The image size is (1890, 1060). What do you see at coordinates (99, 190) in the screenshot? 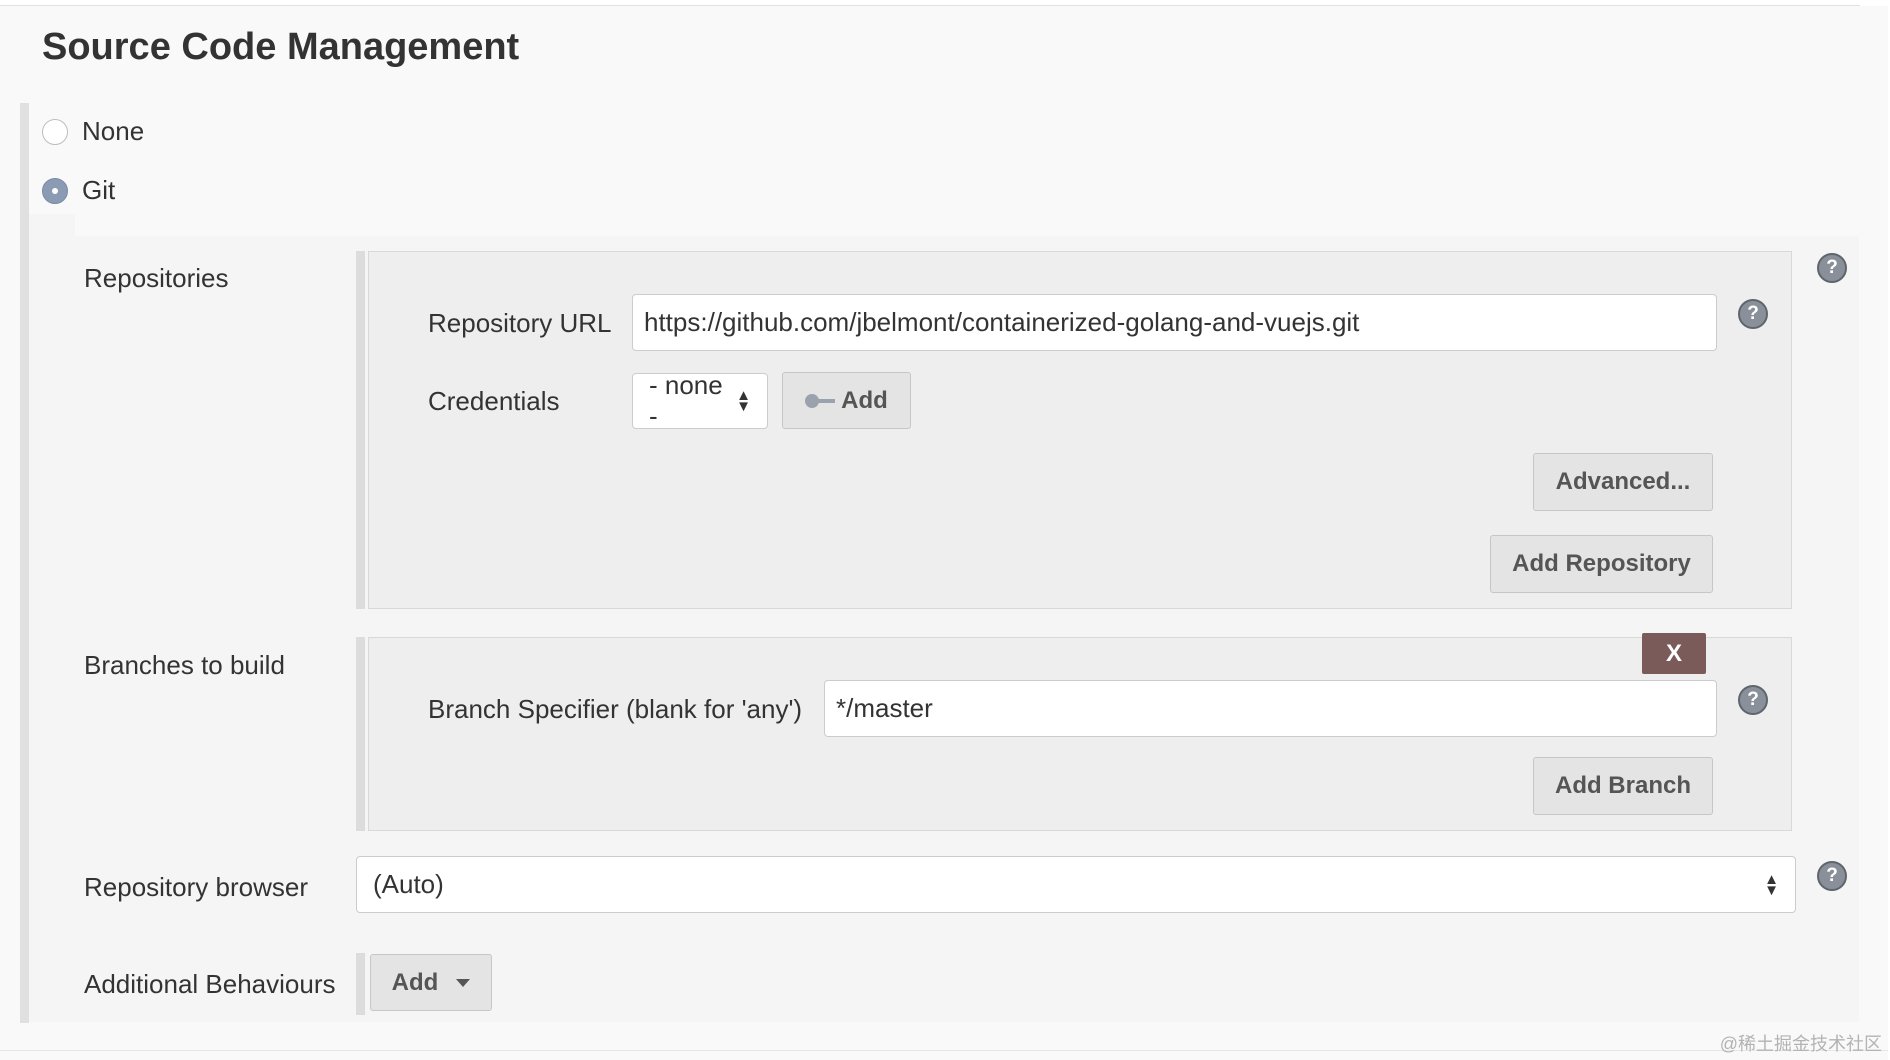
I see `radio-git-label: Git` at bounding box center [99, 190].